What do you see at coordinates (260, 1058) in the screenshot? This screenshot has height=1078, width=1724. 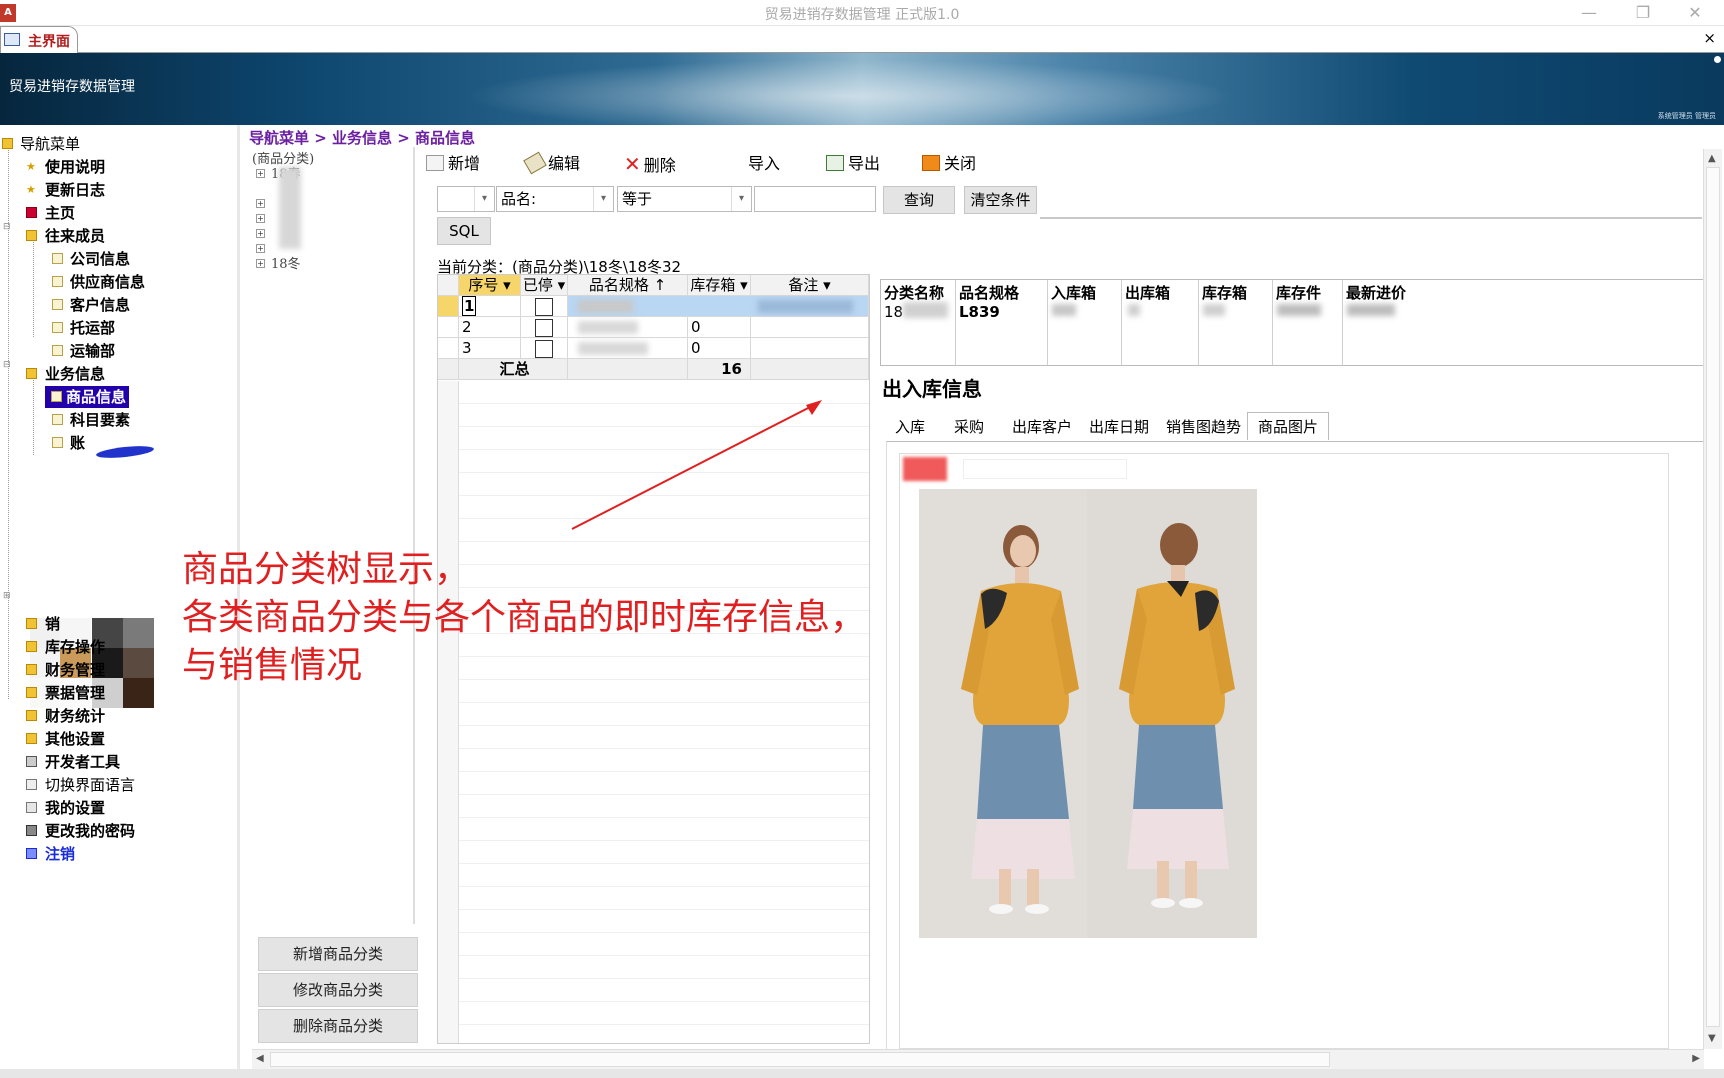 I see `scroll-left-icon: ◀` at bounding box center [260, 1058].